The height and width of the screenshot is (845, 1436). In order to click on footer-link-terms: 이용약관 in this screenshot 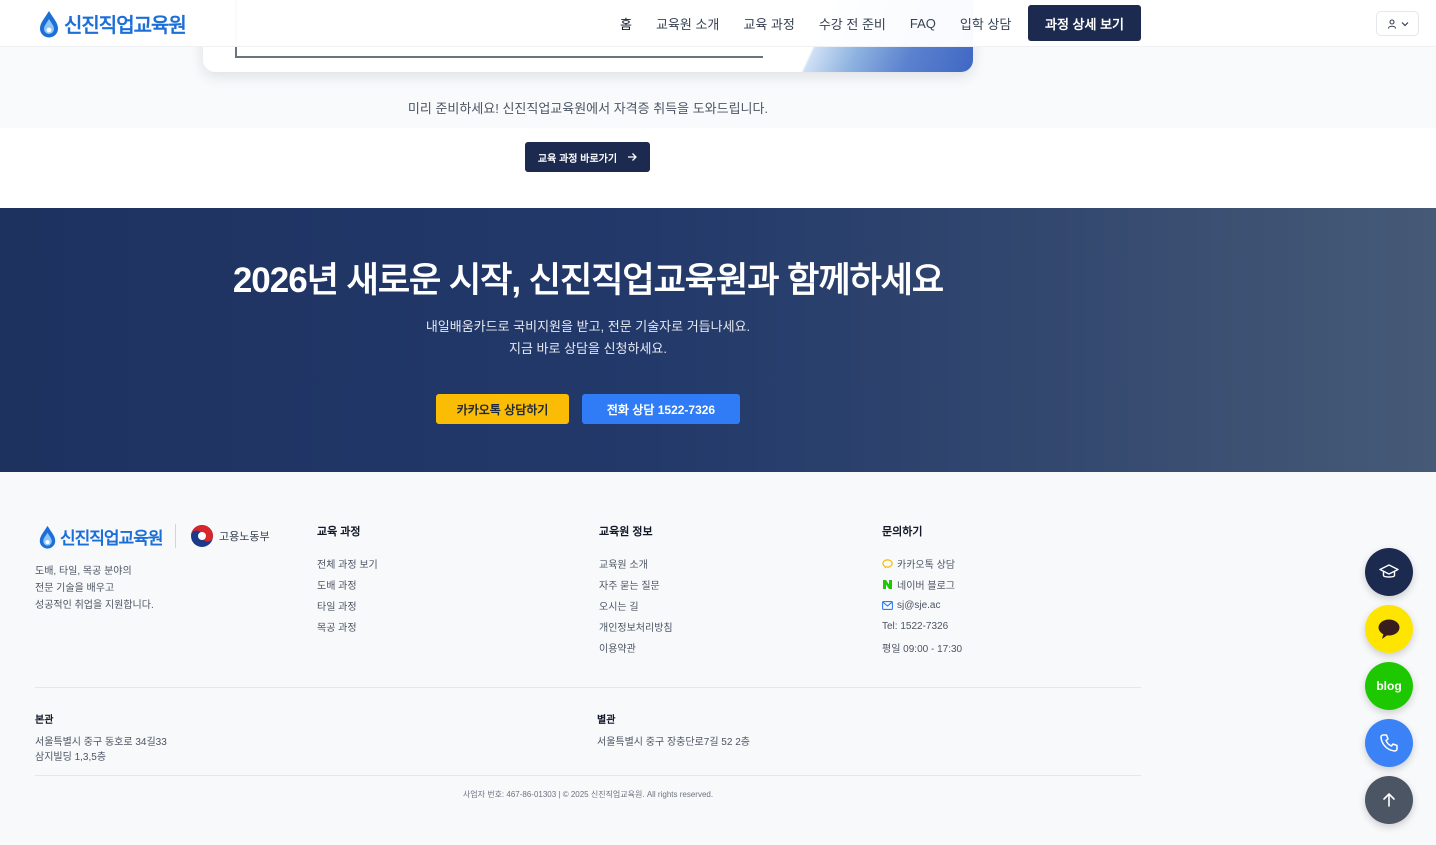, I will do `click(636, 647)`.